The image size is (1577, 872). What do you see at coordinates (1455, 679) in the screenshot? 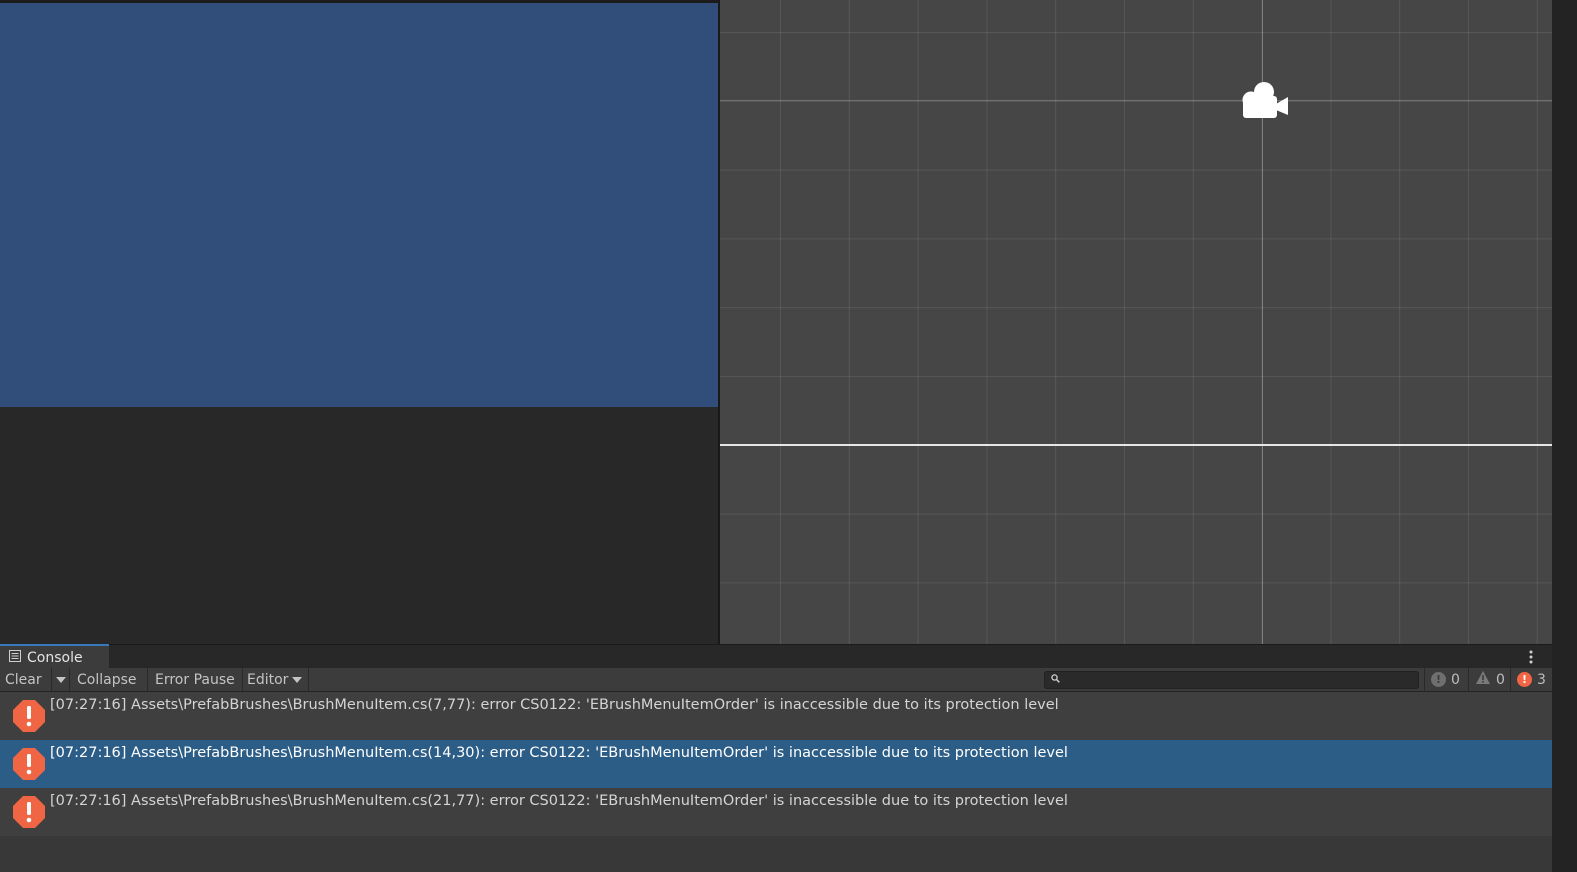
I see `info-count: 0` at bounding box center [1455, 679].